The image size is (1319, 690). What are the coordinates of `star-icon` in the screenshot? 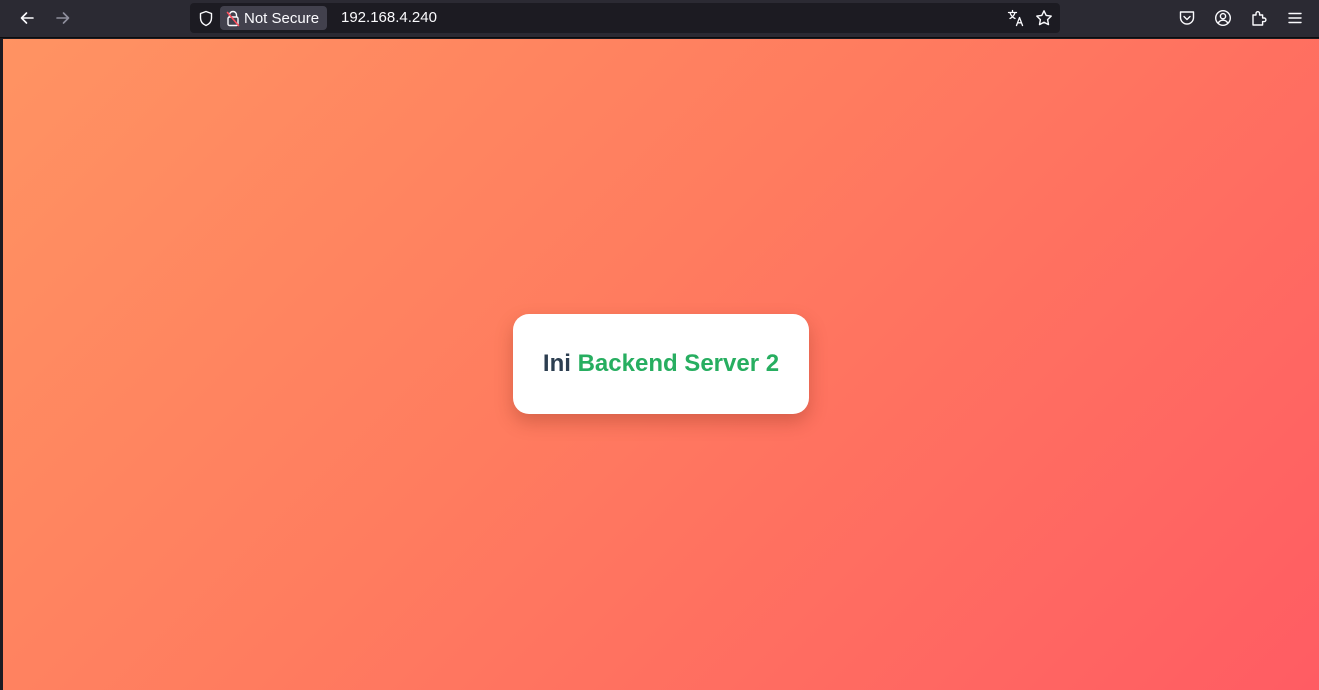 It's located at (1044, 18).